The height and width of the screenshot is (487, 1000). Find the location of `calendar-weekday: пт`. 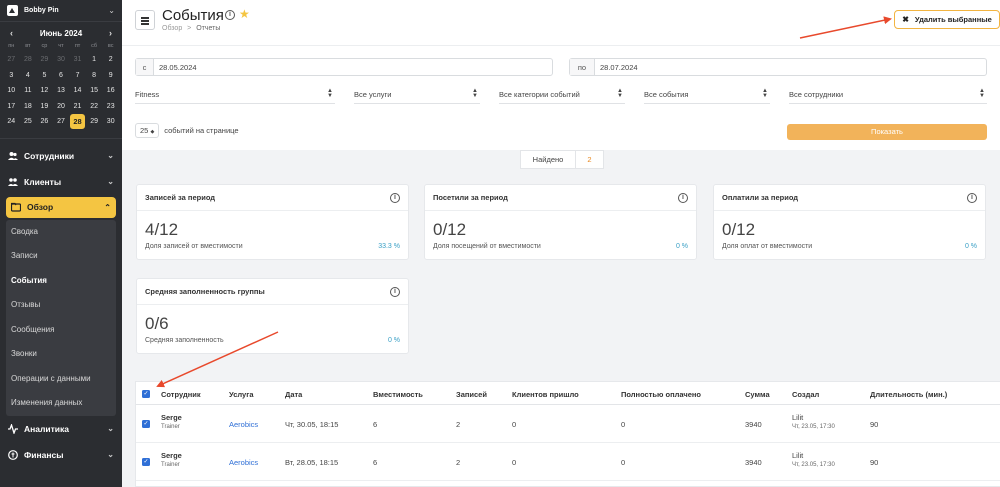

calendar-weekday: пт is located at coordinates (77, 46).